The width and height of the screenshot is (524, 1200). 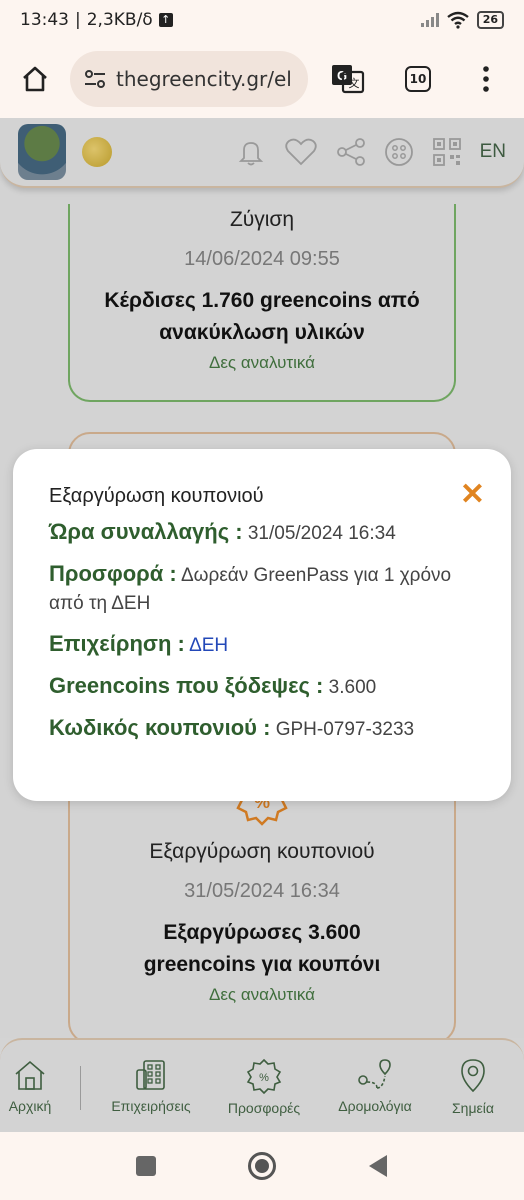 What do you see at coordinates (262, 219) in the screenshot?
I see `card-title: Ζύγιση` at bounding box center [262, 219].